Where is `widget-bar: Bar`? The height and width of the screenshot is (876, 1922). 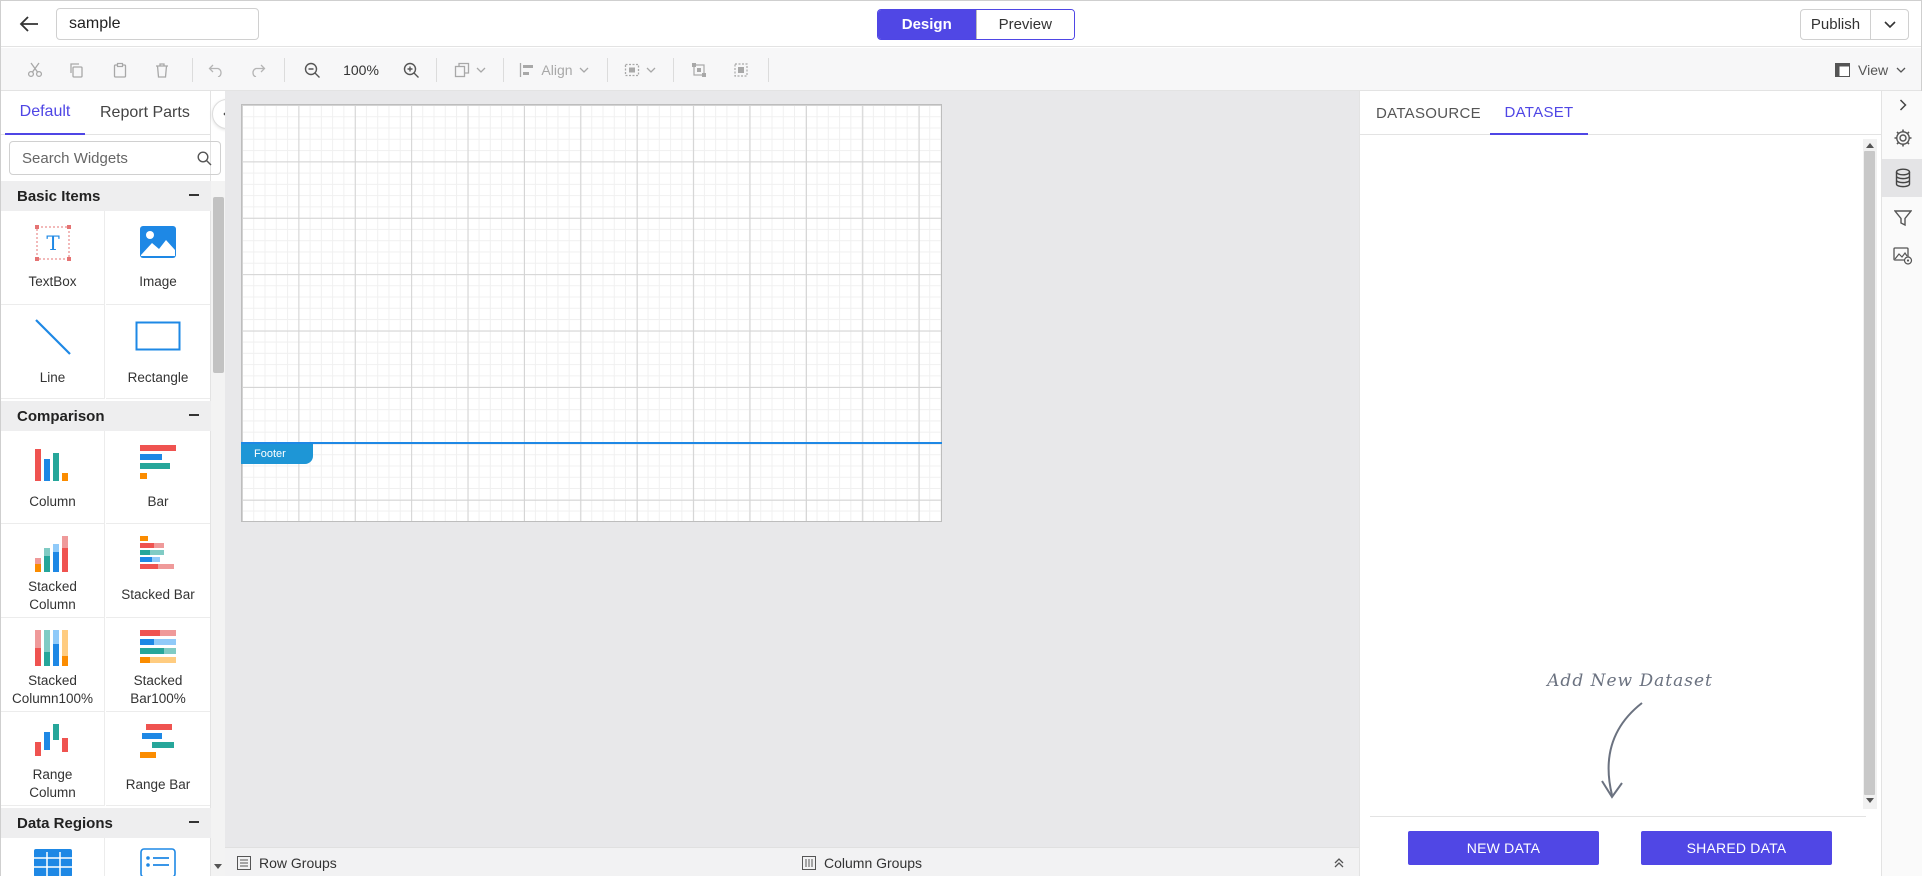
widget-bar: Bar is located at coordinates (158, 477).